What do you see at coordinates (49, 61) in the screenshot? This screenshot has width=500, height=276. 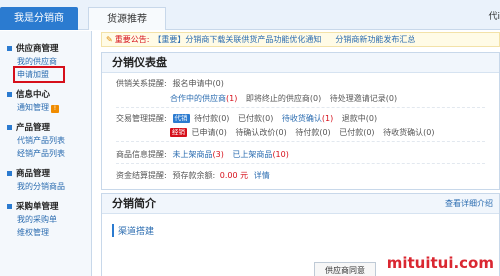 I see `sidebar-item-my-suppliers: 我的供应商` at bounding box center [49, 61].